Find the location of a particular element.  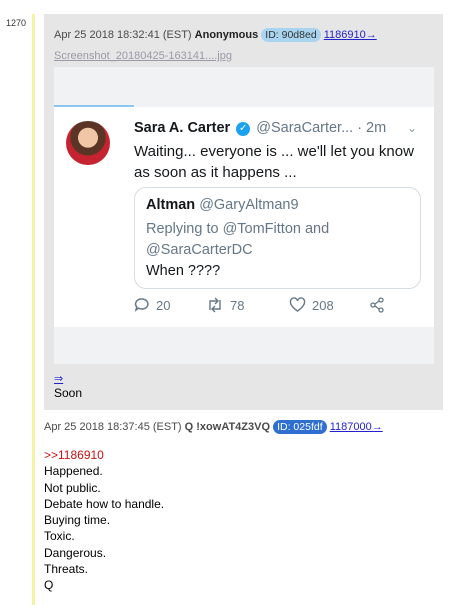

reply-timestamp: Apr 25 2018 18:32:41 (EST) is located at coordinates (123, 35).